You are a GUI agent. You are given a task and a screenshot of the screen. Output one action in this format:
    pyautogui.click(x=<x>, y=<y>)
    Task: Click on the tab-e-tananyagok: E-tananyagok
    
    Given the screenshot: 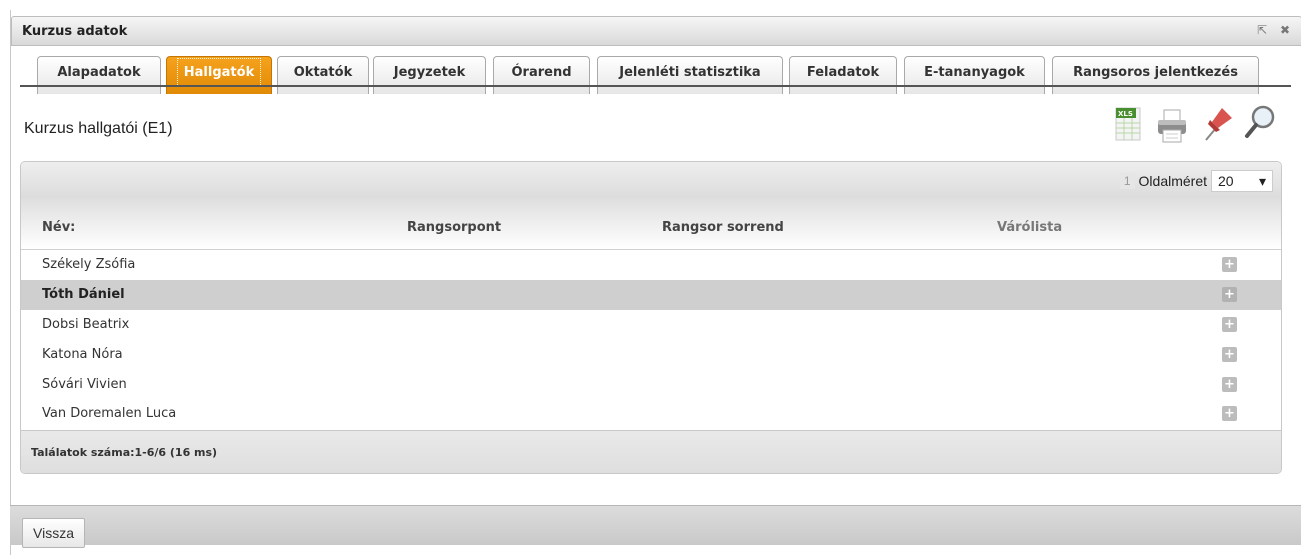 What is the action you would take?
    pyautogui.click(x=974, y=75)
    